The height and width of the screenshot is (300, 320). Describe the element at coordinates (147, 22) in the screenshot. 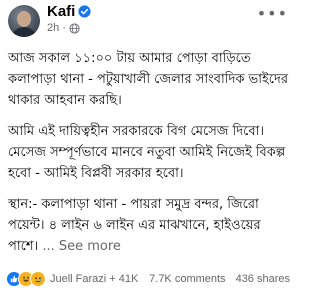

I see `post-header: Kafi 2h · •••` at that location.